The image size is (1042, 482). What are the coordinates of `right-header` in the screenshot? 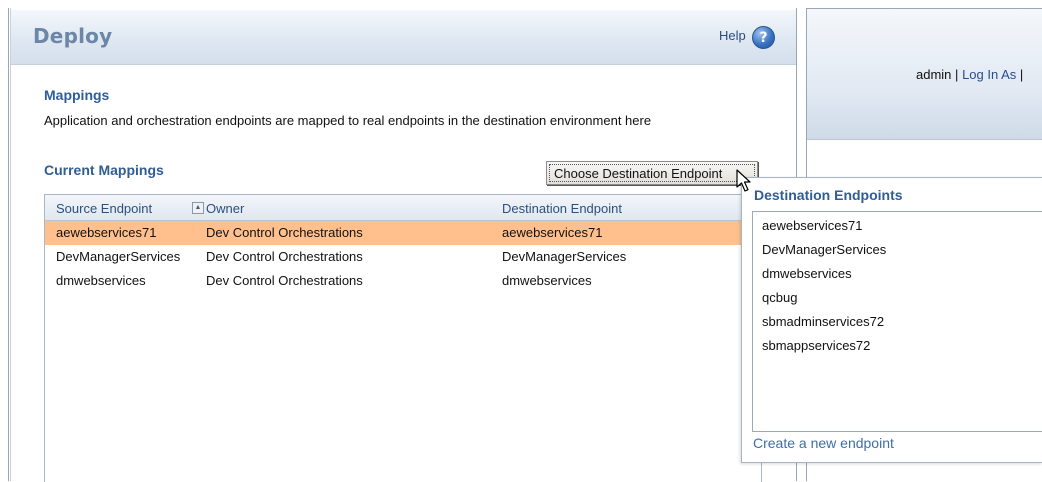 It's located at (924, 52).